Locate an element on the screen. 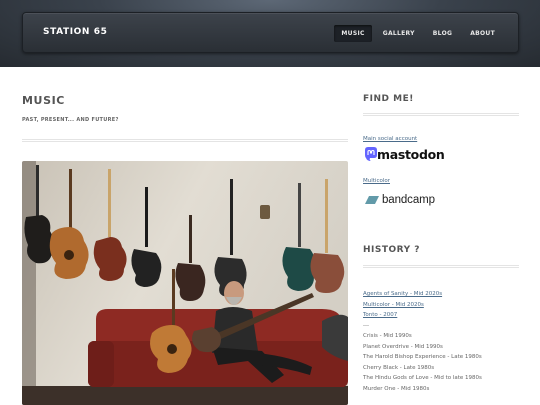 Image resolution: width=540 pixels, height=405 pixels. history-title: HISTORY ? is located at coordinates (391, 250).